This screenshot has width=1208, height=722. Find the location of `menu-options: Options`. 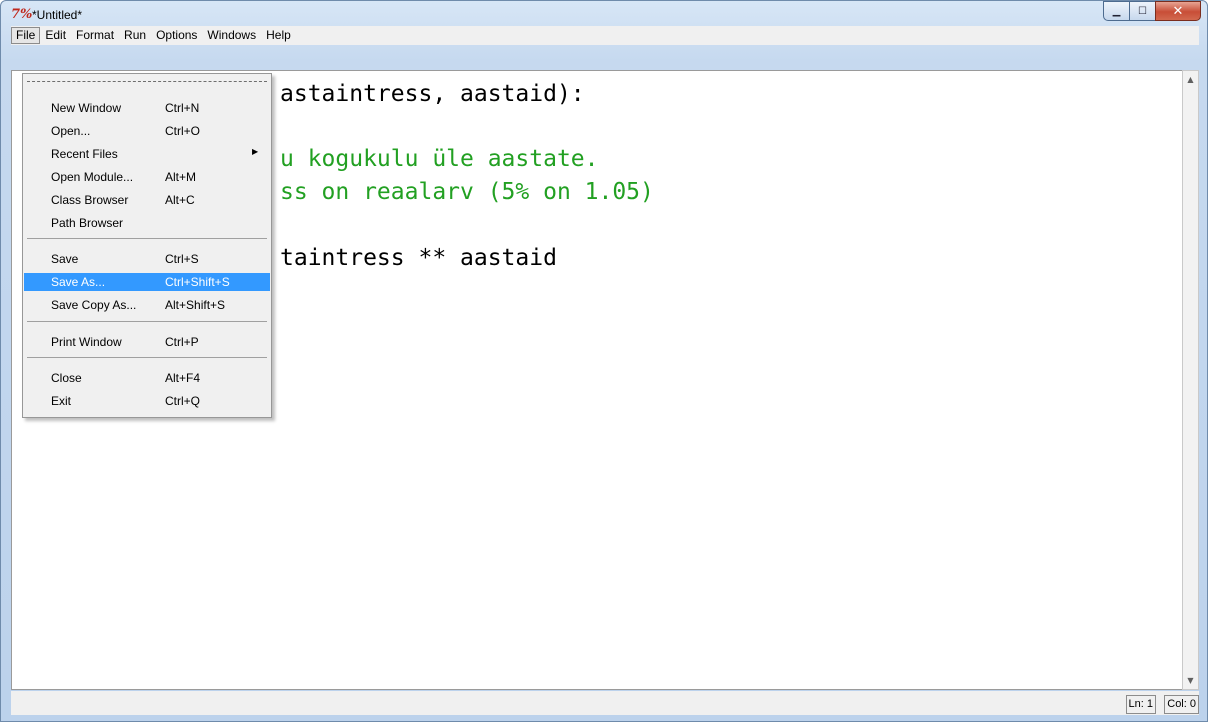

menu-options: Options is located at coordinates (176, 35).